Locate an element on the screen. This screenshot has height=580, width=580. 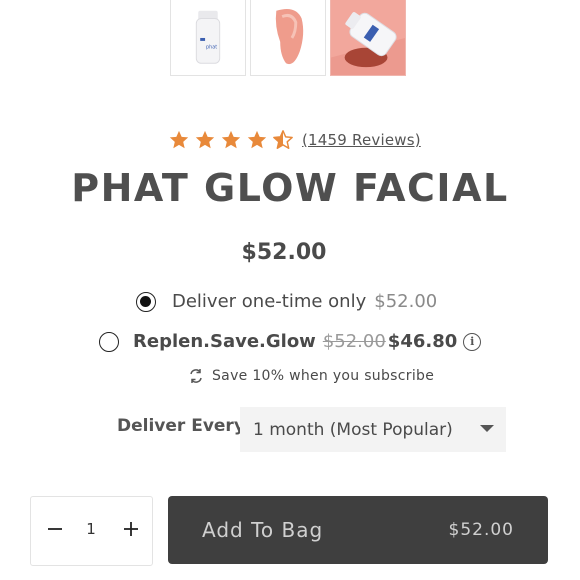
save-note: Save 10% when you subscribe is located at coordinates (311, 376).